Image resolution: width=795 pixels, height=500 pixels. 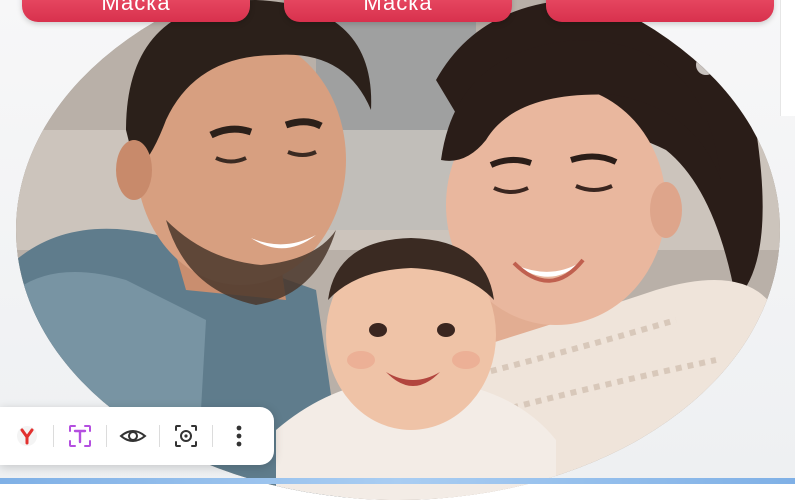 What do you see at coordinates (398, 11) in the screenshot?
I see `mask-button-2: Маска` at bounding box center [398, 11].